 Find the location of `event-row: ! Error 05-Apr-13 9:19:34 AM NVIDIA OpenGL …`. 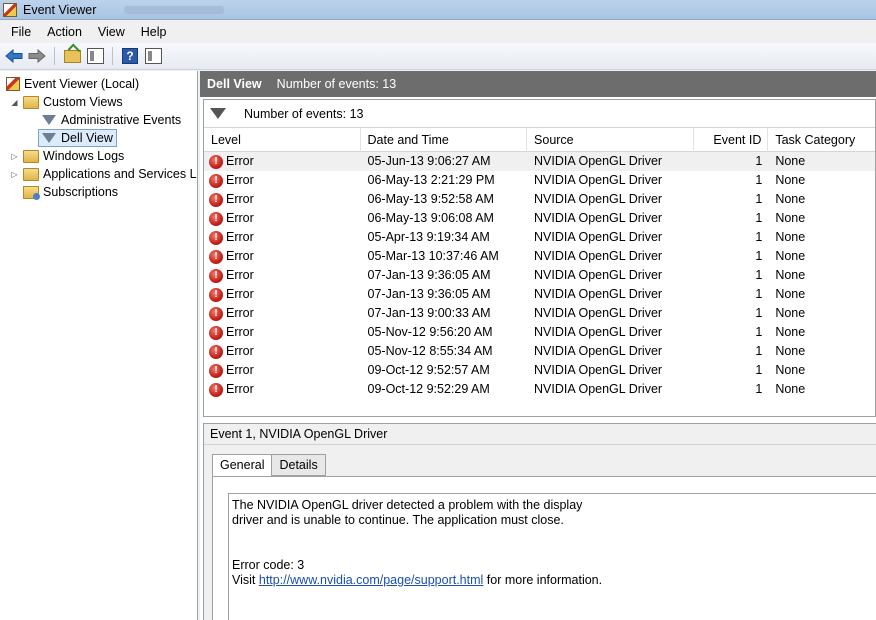

event-row: ! Error 05-Apr-13 9:19:34 AM NVIDIA OpenGL … is located at coordinates (539, 237).